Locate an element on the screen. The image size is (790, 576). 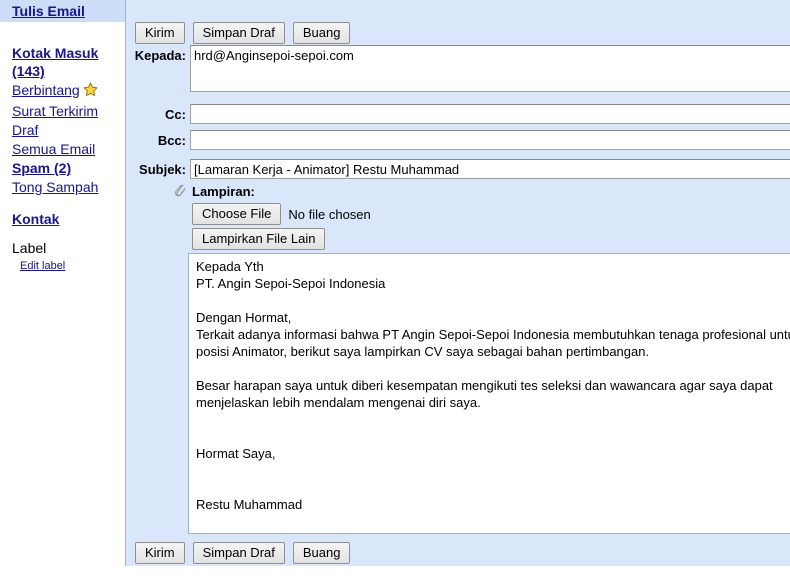
sidebar-item-starred: Berbintang is located at coordinates (46, 90).